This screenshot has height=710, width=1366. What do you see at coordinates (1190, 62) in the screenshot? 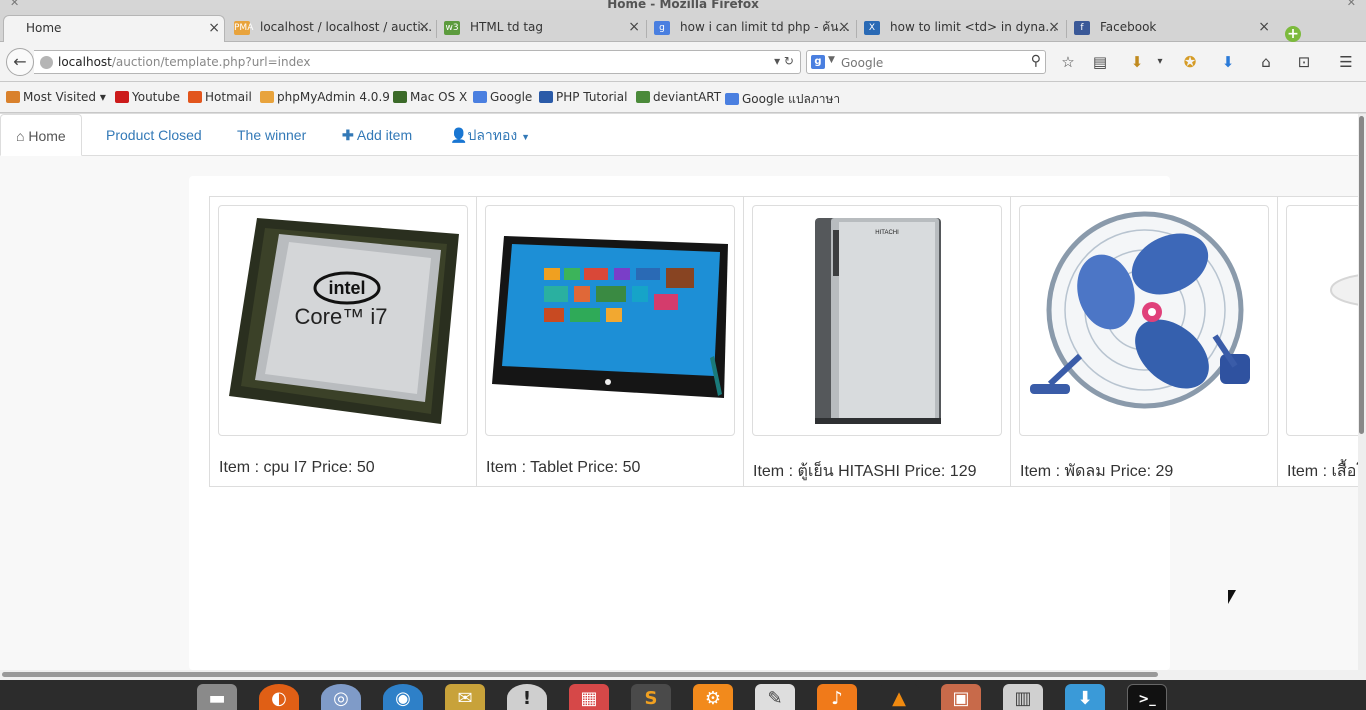
I see `addon-icon: ✪` at bounding box center [1190, 62].